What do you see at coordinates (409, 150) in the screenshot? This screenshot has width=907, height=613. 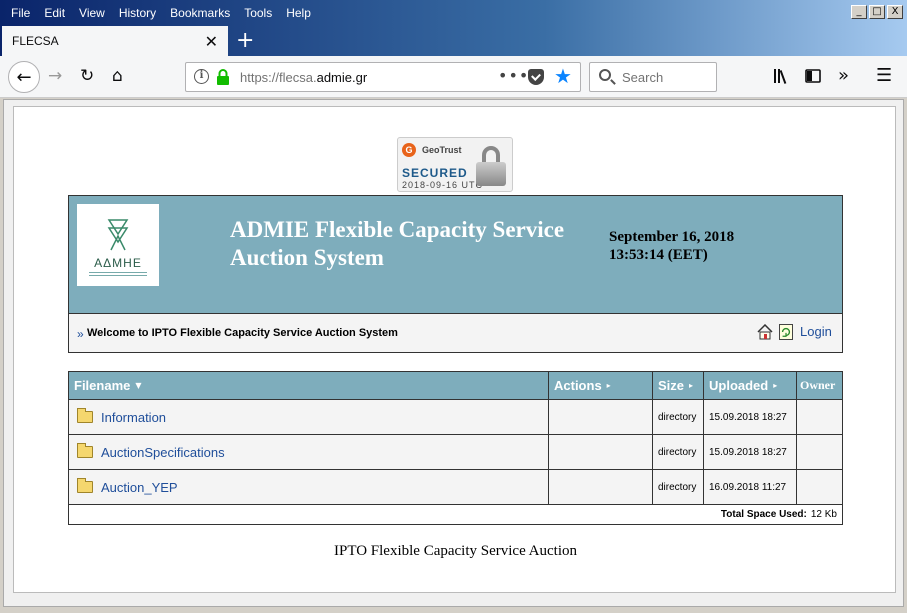 I see `geotrust-logo-icon: G` at bounding box center [409, 150].